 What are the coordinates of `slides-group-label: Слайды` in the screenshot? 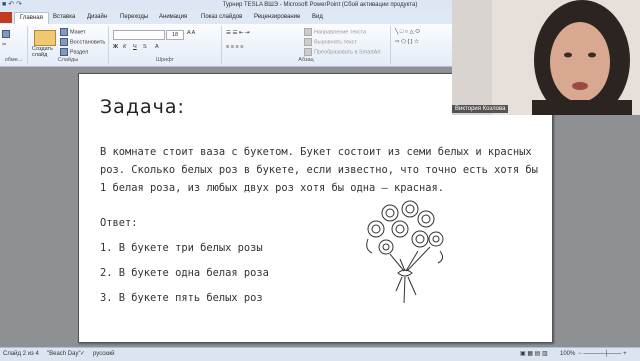 It's located at (68, 60).